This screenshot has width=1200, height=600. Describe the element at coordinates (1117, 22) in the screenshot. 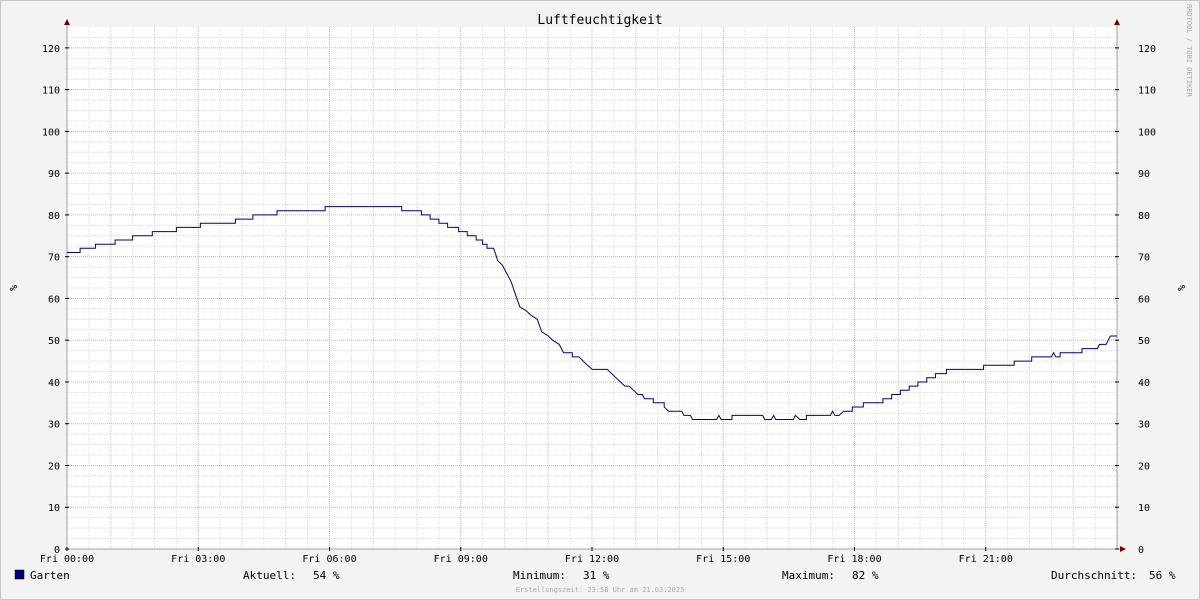

I see `y-axis-arrow-right` at that location.